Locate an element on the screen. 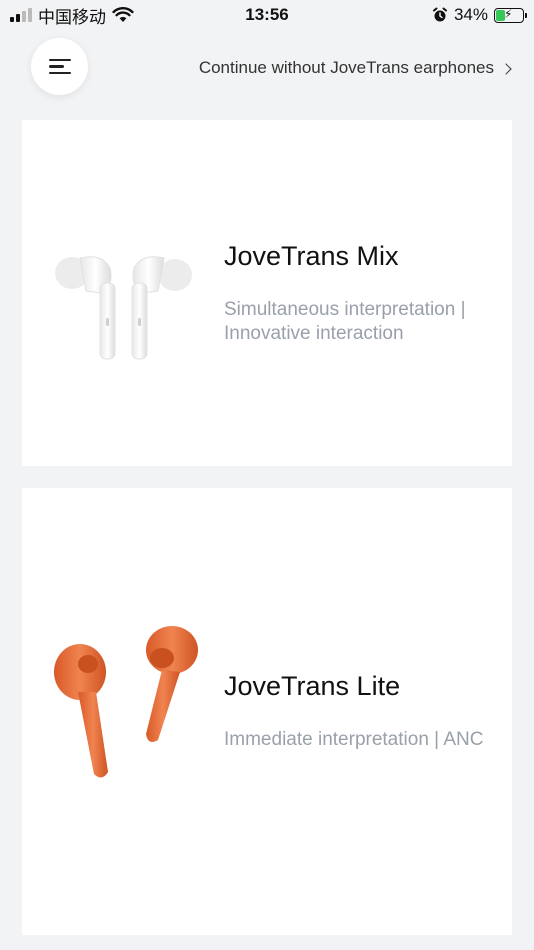 The image size is (534, 950). battery-icon: ⚡ is located at coordinates (510, 14).